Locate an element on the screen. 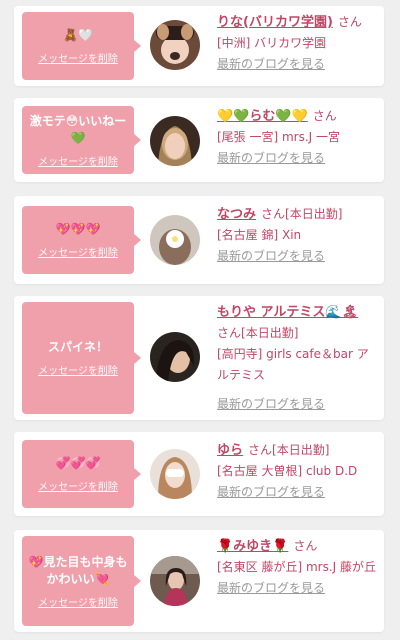  message-text: 💞💞💞 is located at coordinates (78, 463).